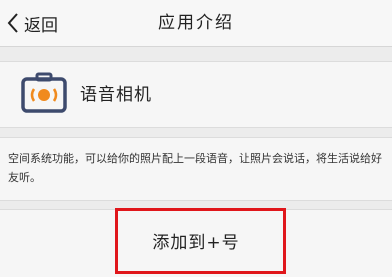 The image size is (392, 277). Describe the element at coordinates (116, 95) in the screenshot. I see `app-name: 语音相机` at that location.